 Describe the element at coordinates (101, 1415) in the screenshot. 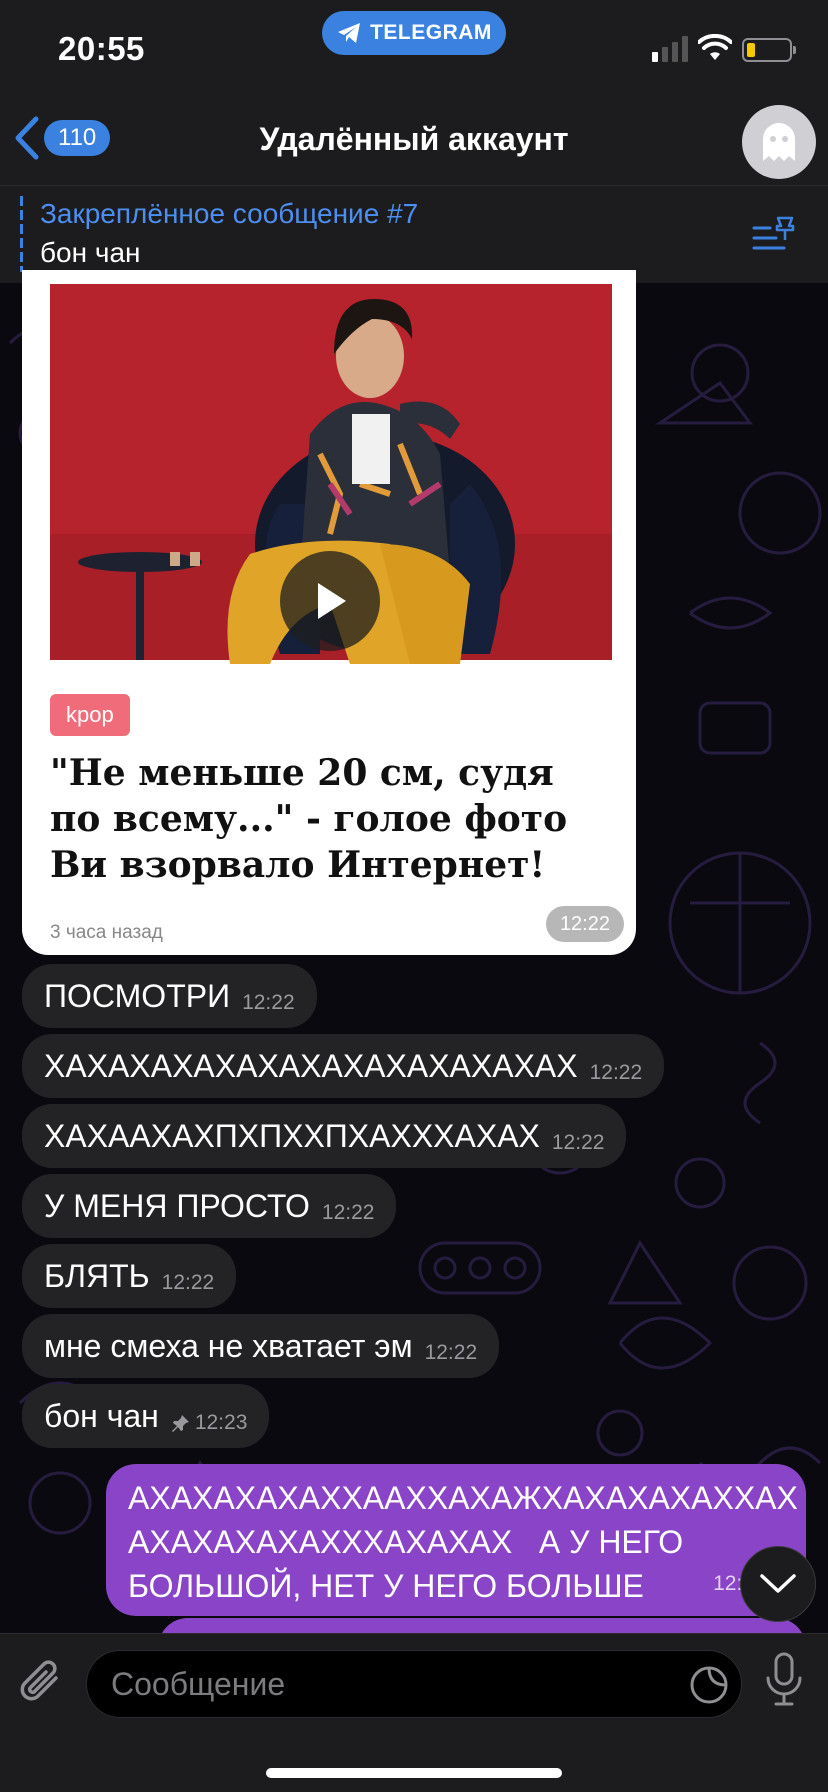

I see `message-text: бон чан` at that location.